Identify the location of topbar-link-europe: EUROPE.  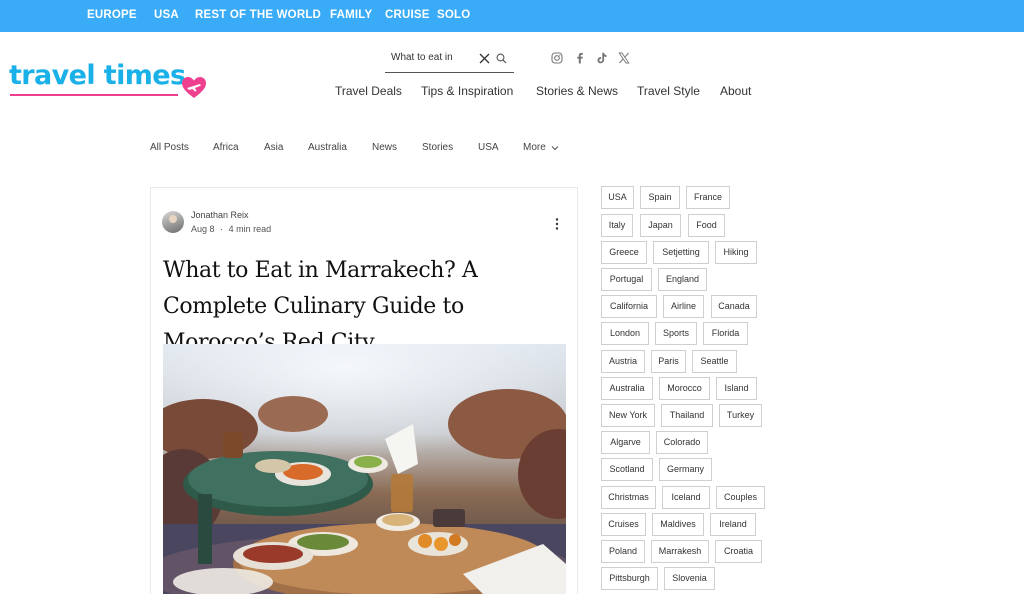
(112, 15).